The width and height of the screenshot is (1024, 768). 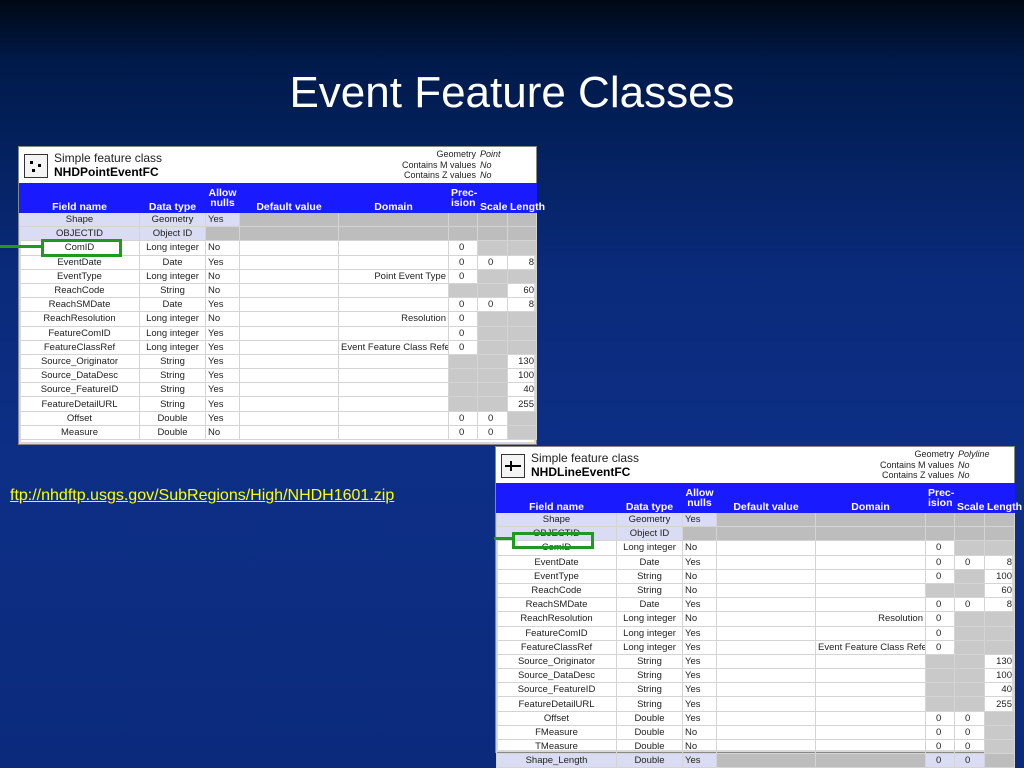 I want to click on table-row: ReachSMDate Date Yes 0 0 8, so click(x=278, y=305).